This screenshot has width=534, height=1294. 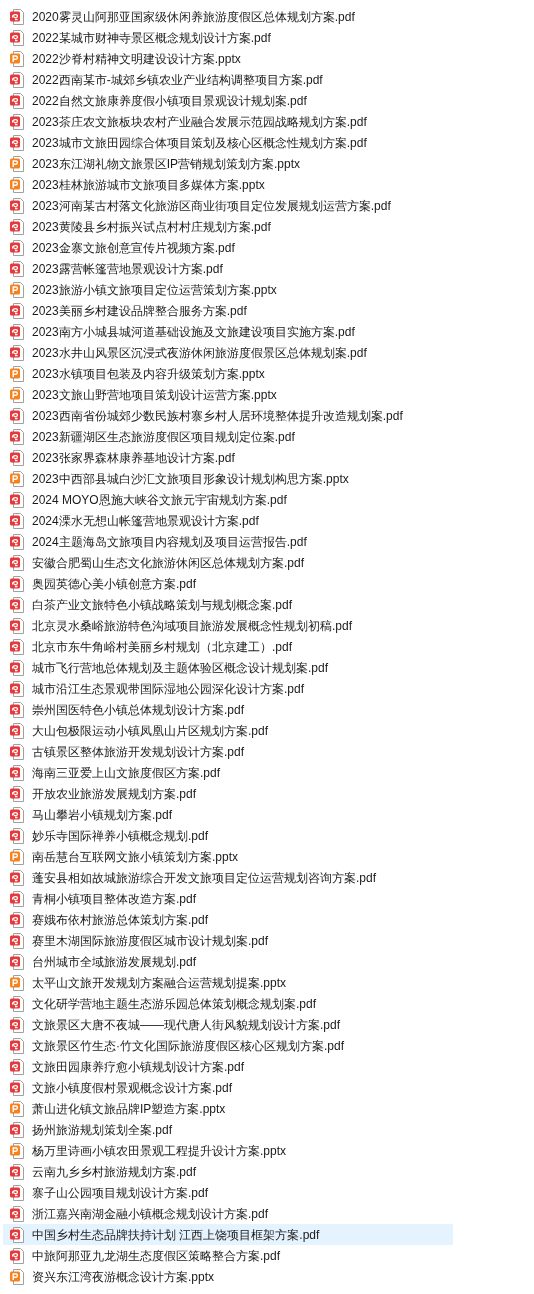 I want to click on file-row: 2023茶庄农文旅板块农村产业融合发展示范园战略规划方案.pdf, so click(x=228, y=121).